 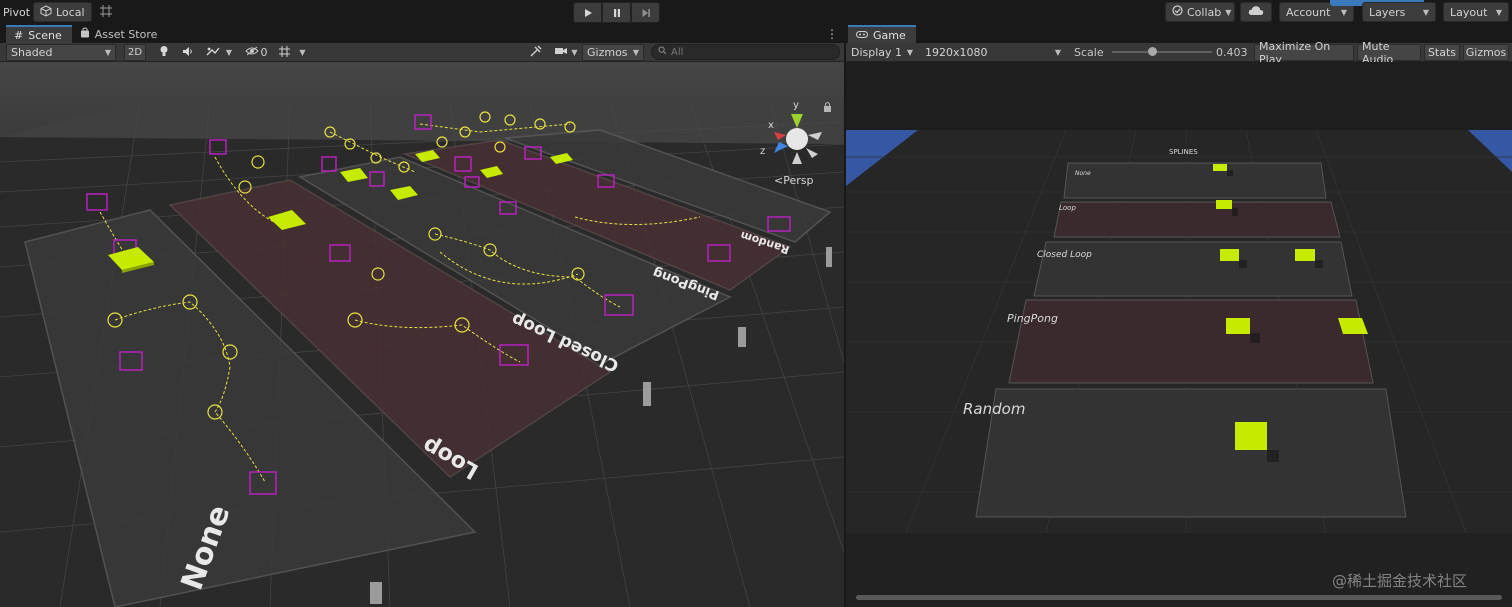 I want to click on play-icon, so click(x=588, y=12).